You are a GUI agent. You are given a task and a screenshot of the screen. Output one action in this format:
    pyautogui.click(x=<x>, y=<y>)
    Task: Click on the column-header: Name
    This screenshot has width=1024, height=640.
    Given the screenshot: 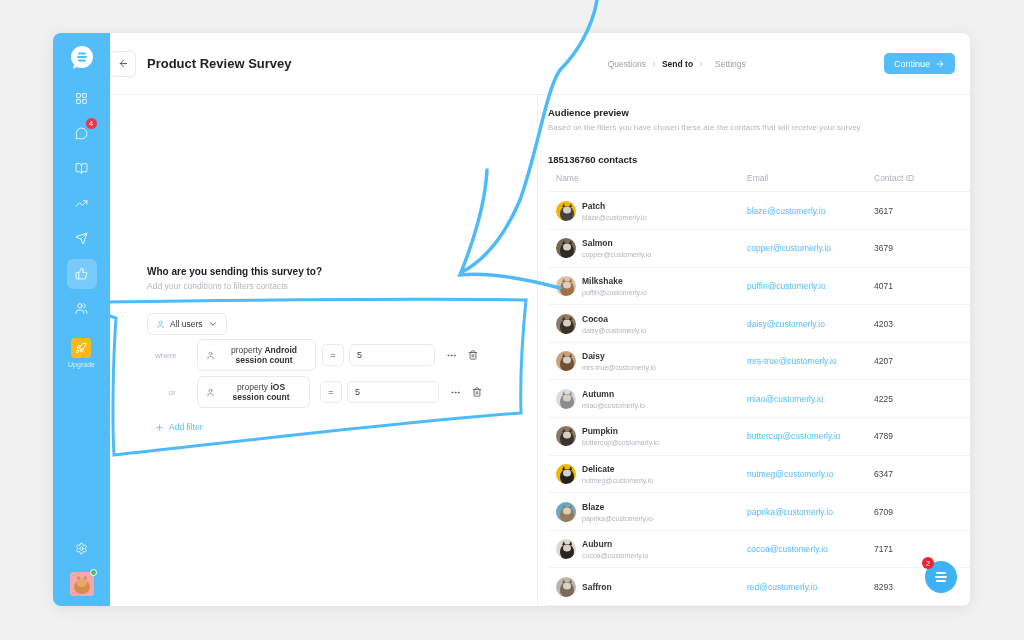 What is the action you would take?
    pyautogui.click(x=567, y=178)
    